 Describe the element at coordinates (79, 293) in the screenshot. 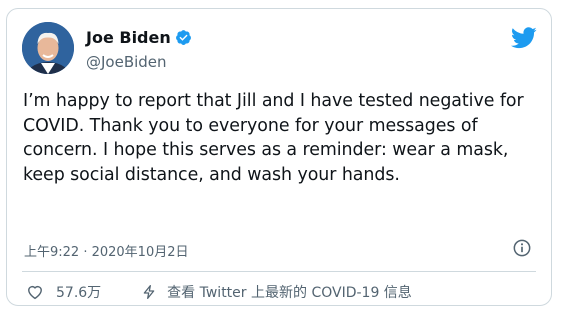

I see `like-count: 57.6万` at that location.